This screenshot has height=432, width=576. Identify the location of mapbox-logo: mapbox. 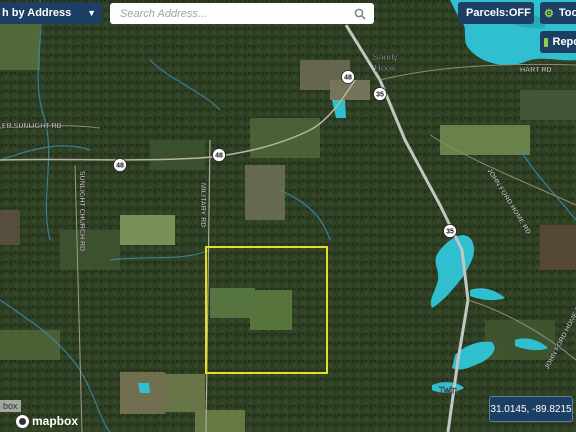
(47, 421).